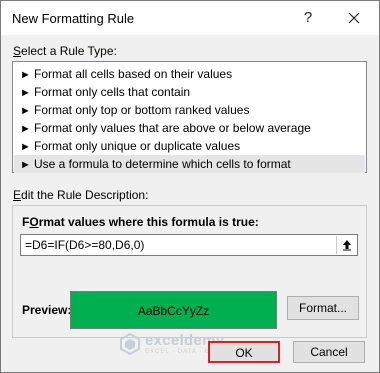  I want to click on rule-description-heading: Edit the Rule Description:, so click(81, 195).